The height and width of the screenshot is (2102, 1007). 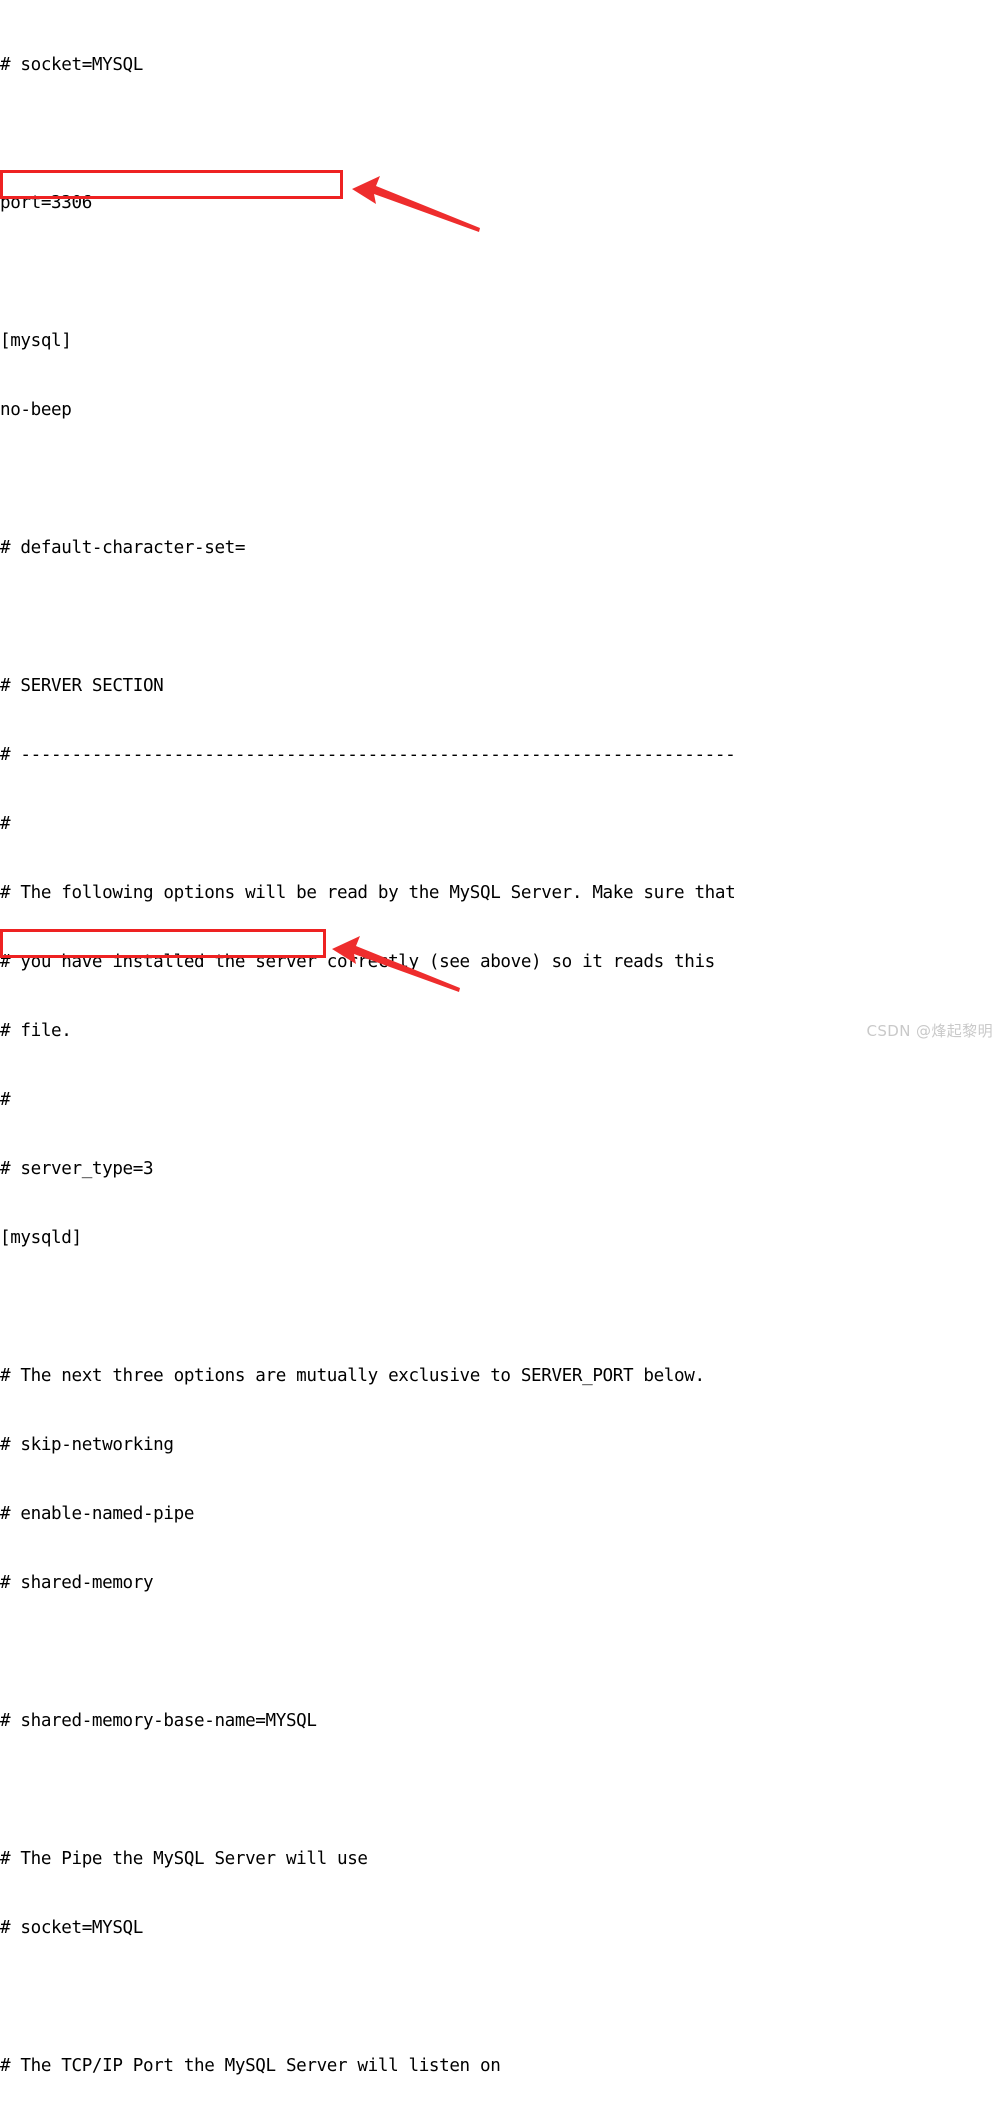 I want to click on code-line-section-mysqld: [mysqld], so click(x=41, y=1238).